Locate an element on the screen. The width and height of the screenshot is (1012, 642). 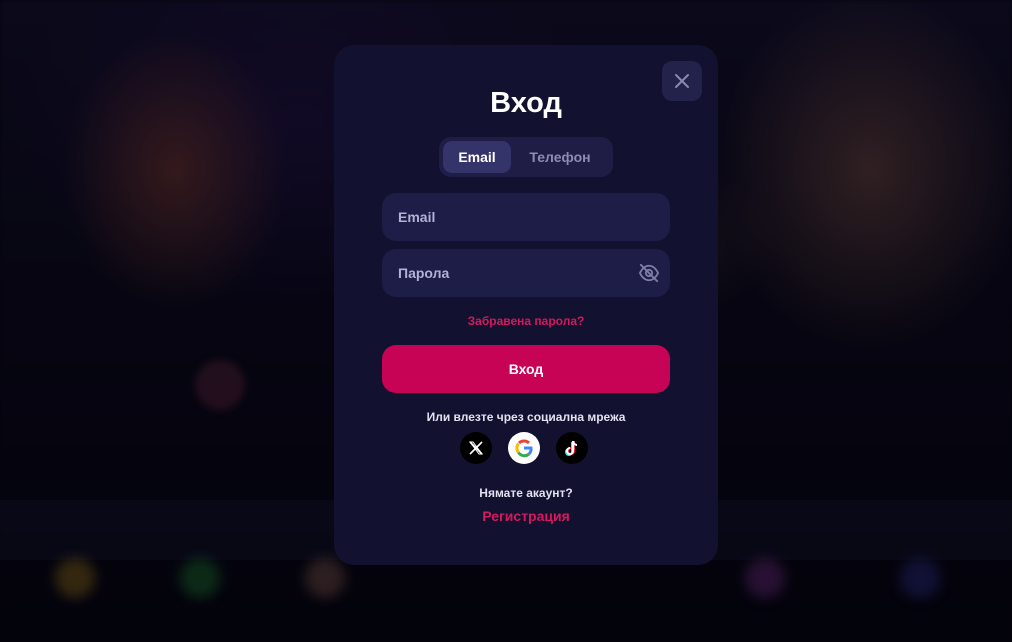
forgot-password-link: Забравена парола? is located at coordinates (526, 321).